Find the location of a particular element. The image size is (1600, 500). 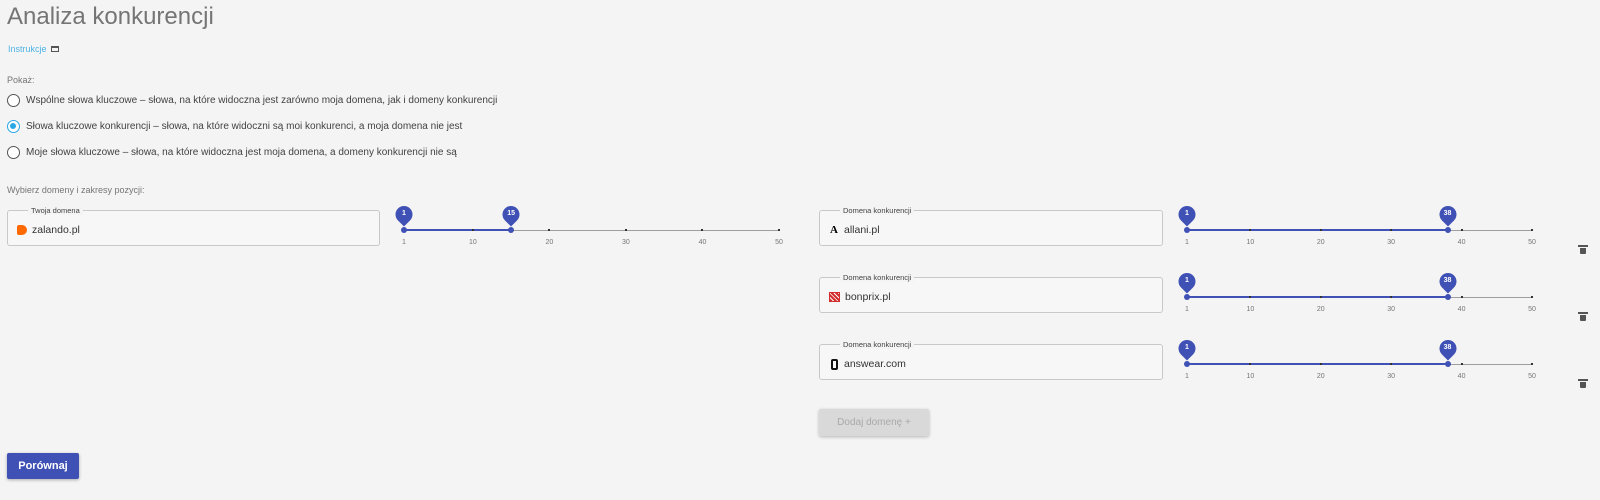

competitor-domain-value: allani.pl is located at coordinates (862, 230).